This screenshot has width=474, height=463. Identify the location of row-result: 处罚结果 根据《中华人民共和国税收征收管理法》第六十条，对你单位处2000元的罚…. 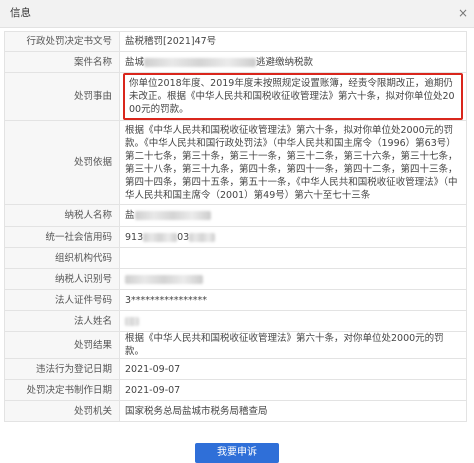
(235, 345).